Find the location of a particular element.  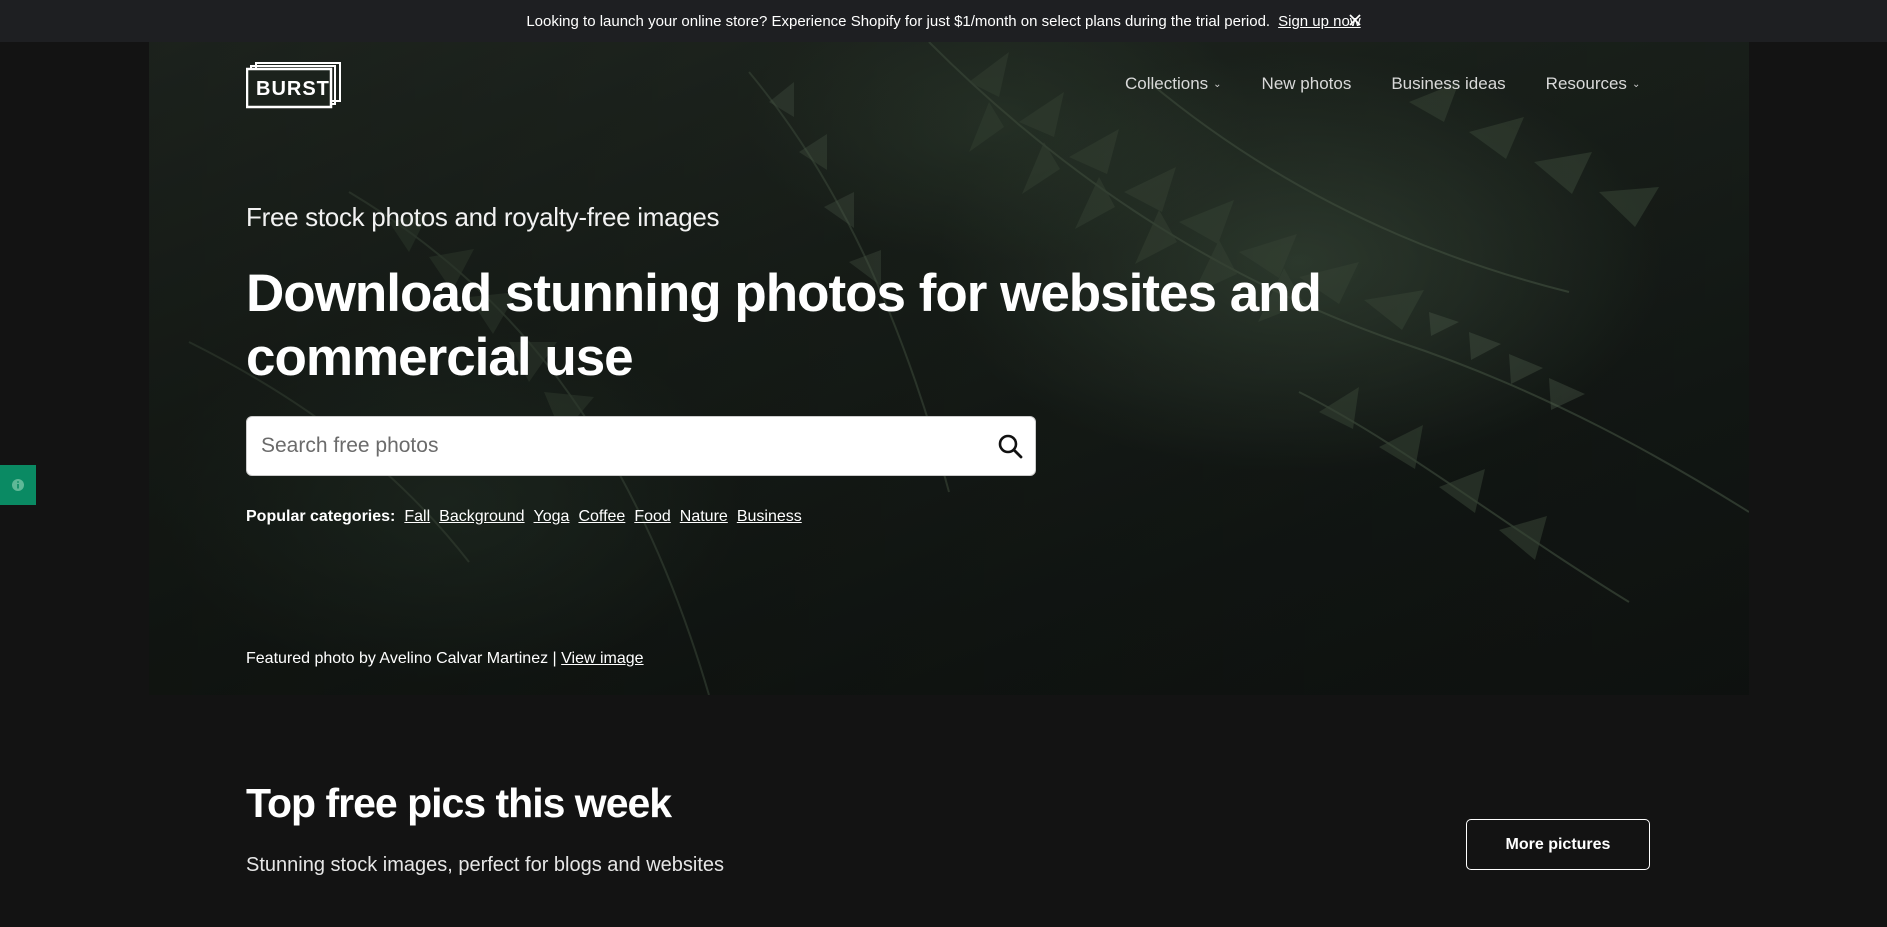

side-feedback-widget is located at coordinates (18, 485).